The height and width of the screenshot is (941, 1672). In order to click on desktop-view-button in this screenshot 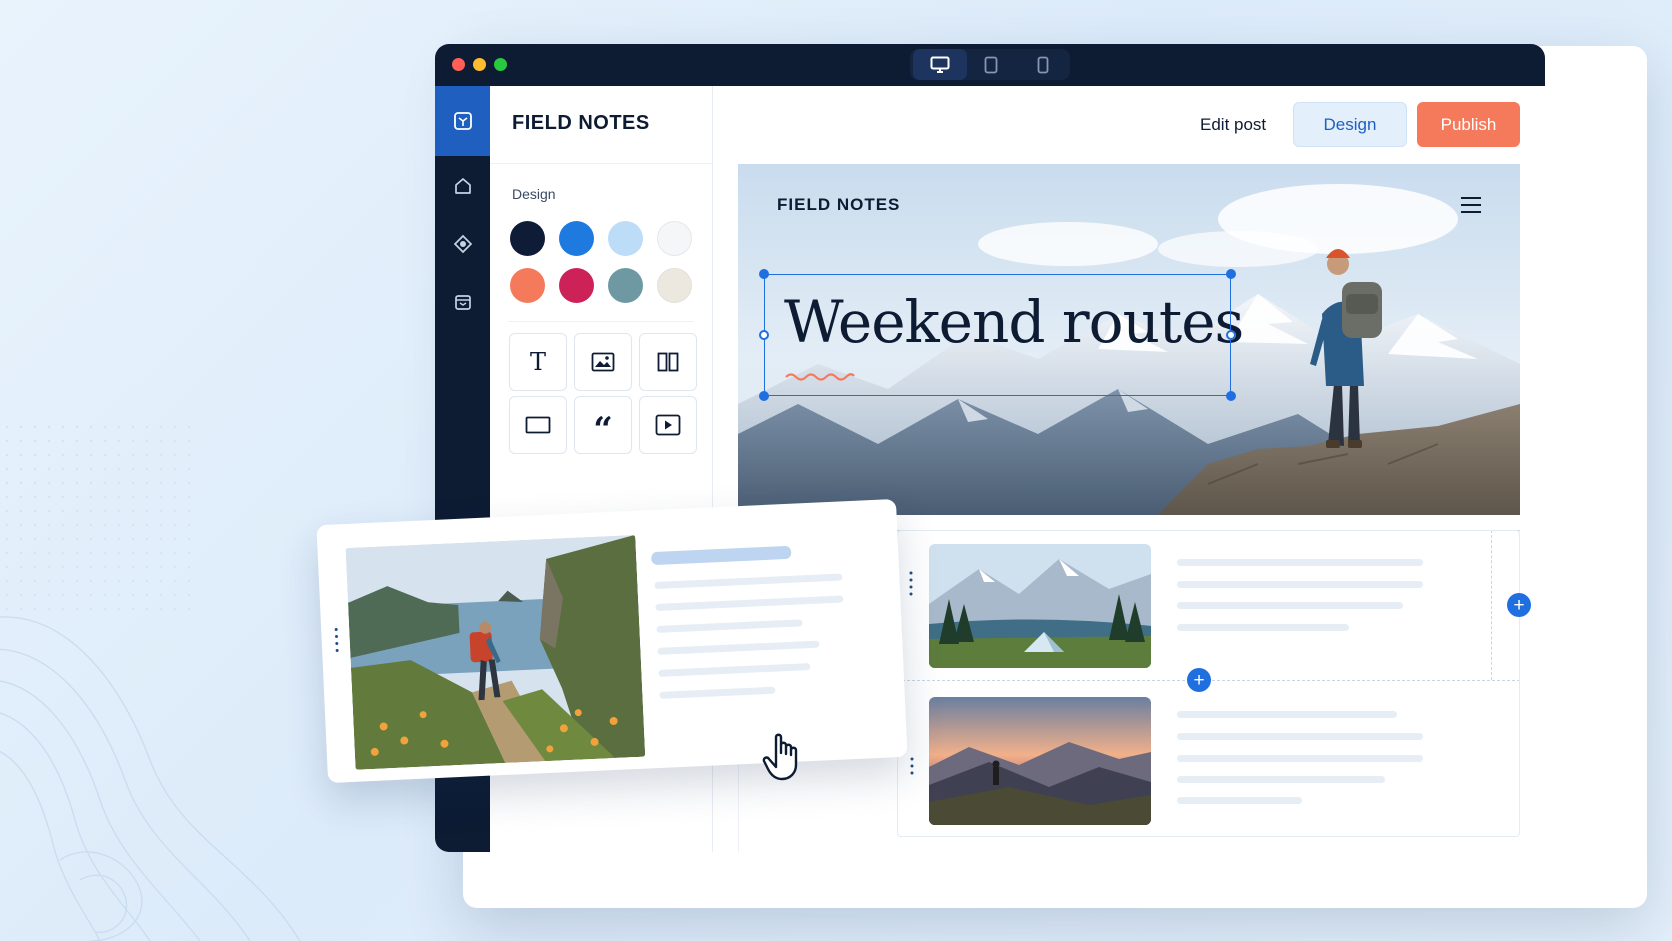, I will do `click(940, 64)`.